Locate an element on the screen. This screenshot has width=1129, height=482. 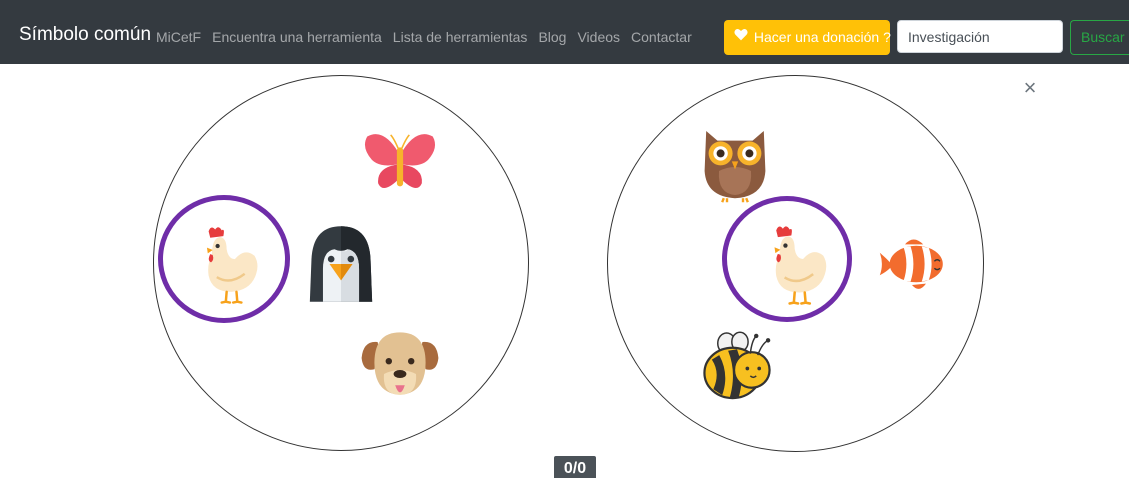
nav-link-micetf: MiCetF is located at coordinates (178, 37).